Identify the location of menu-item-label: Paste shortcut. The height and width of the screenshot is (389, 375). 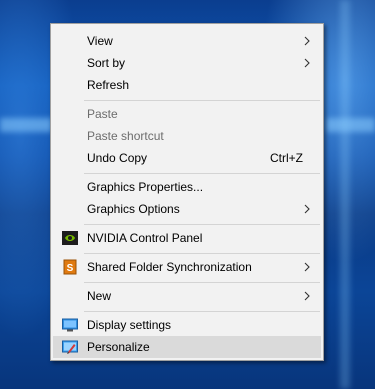
(125, 136).